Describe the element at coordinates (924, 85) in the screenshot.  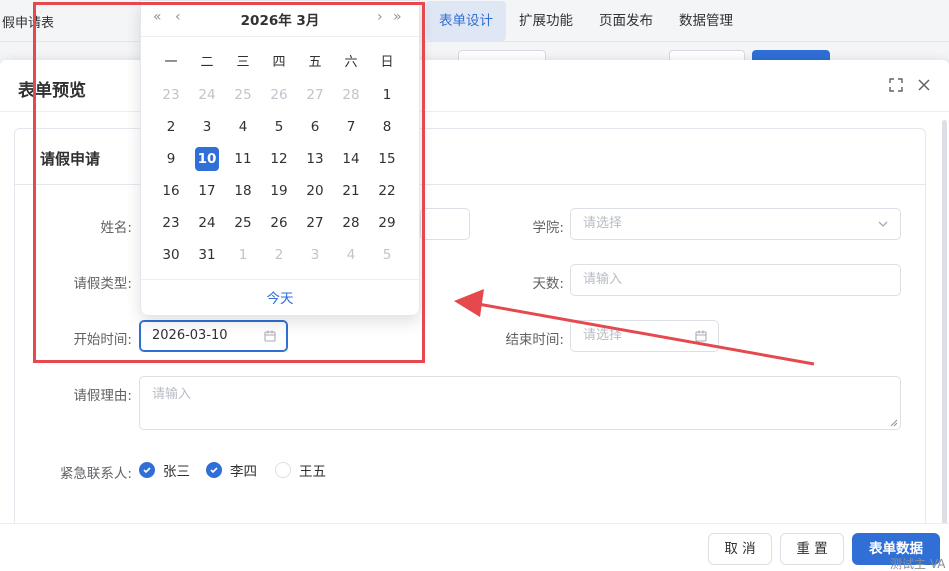
I see `close-icon` at that location.